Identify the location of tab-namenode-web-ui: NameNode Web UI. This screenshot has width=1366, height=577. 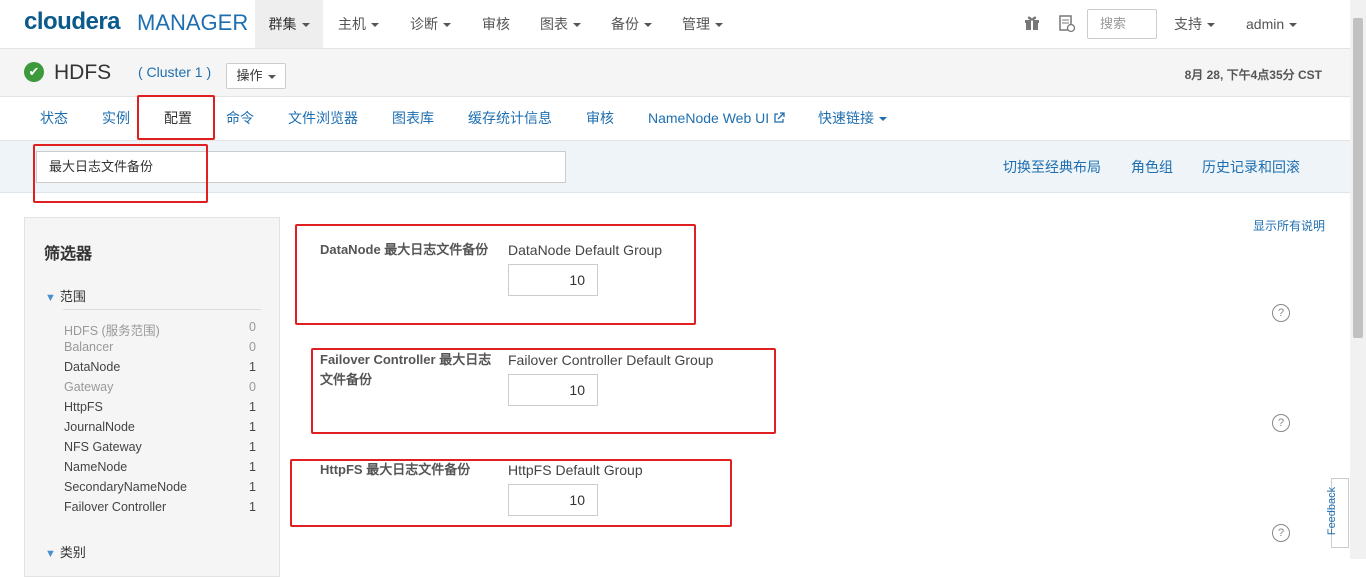
(716, 118).